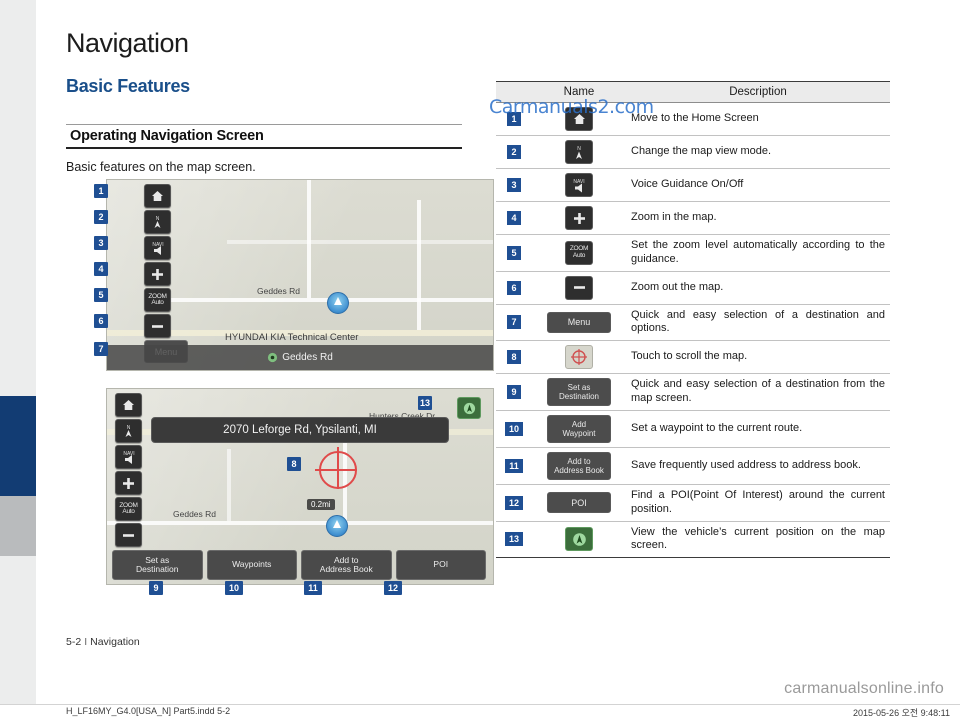  What do you see at coordinates (758, 152) in the screenshot?
I see `row-description-2: Change the map view mode.` at bounding box center [758, 152].